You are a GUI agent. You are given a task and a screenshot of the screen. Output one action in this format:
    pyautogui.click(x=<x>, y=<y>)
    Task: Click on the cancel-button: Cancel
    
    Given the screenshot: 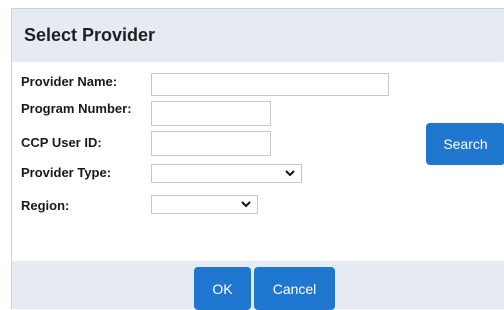 What is the action you would take?
    pyautogui.click(x=294, y=288)
    